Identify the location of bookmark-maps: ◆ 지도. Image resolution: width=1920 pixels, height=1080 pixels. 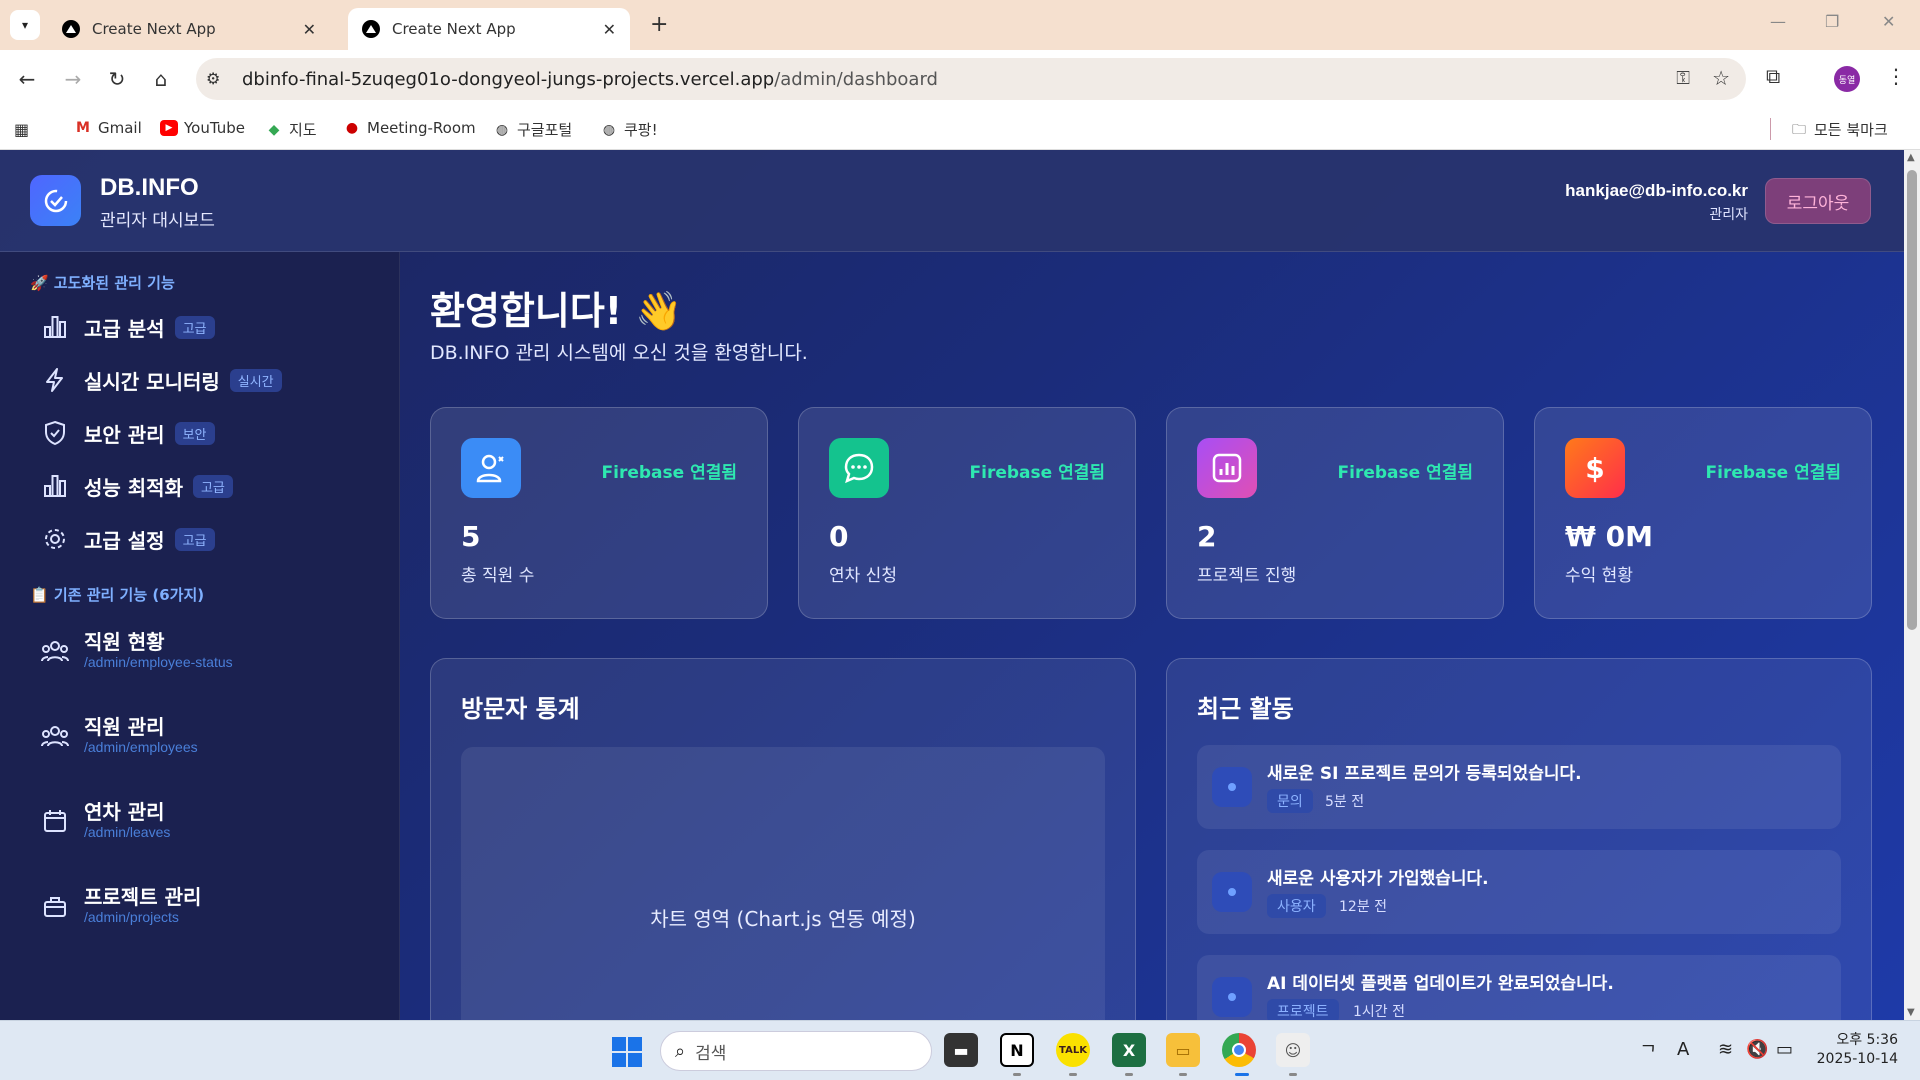
(291, 129).